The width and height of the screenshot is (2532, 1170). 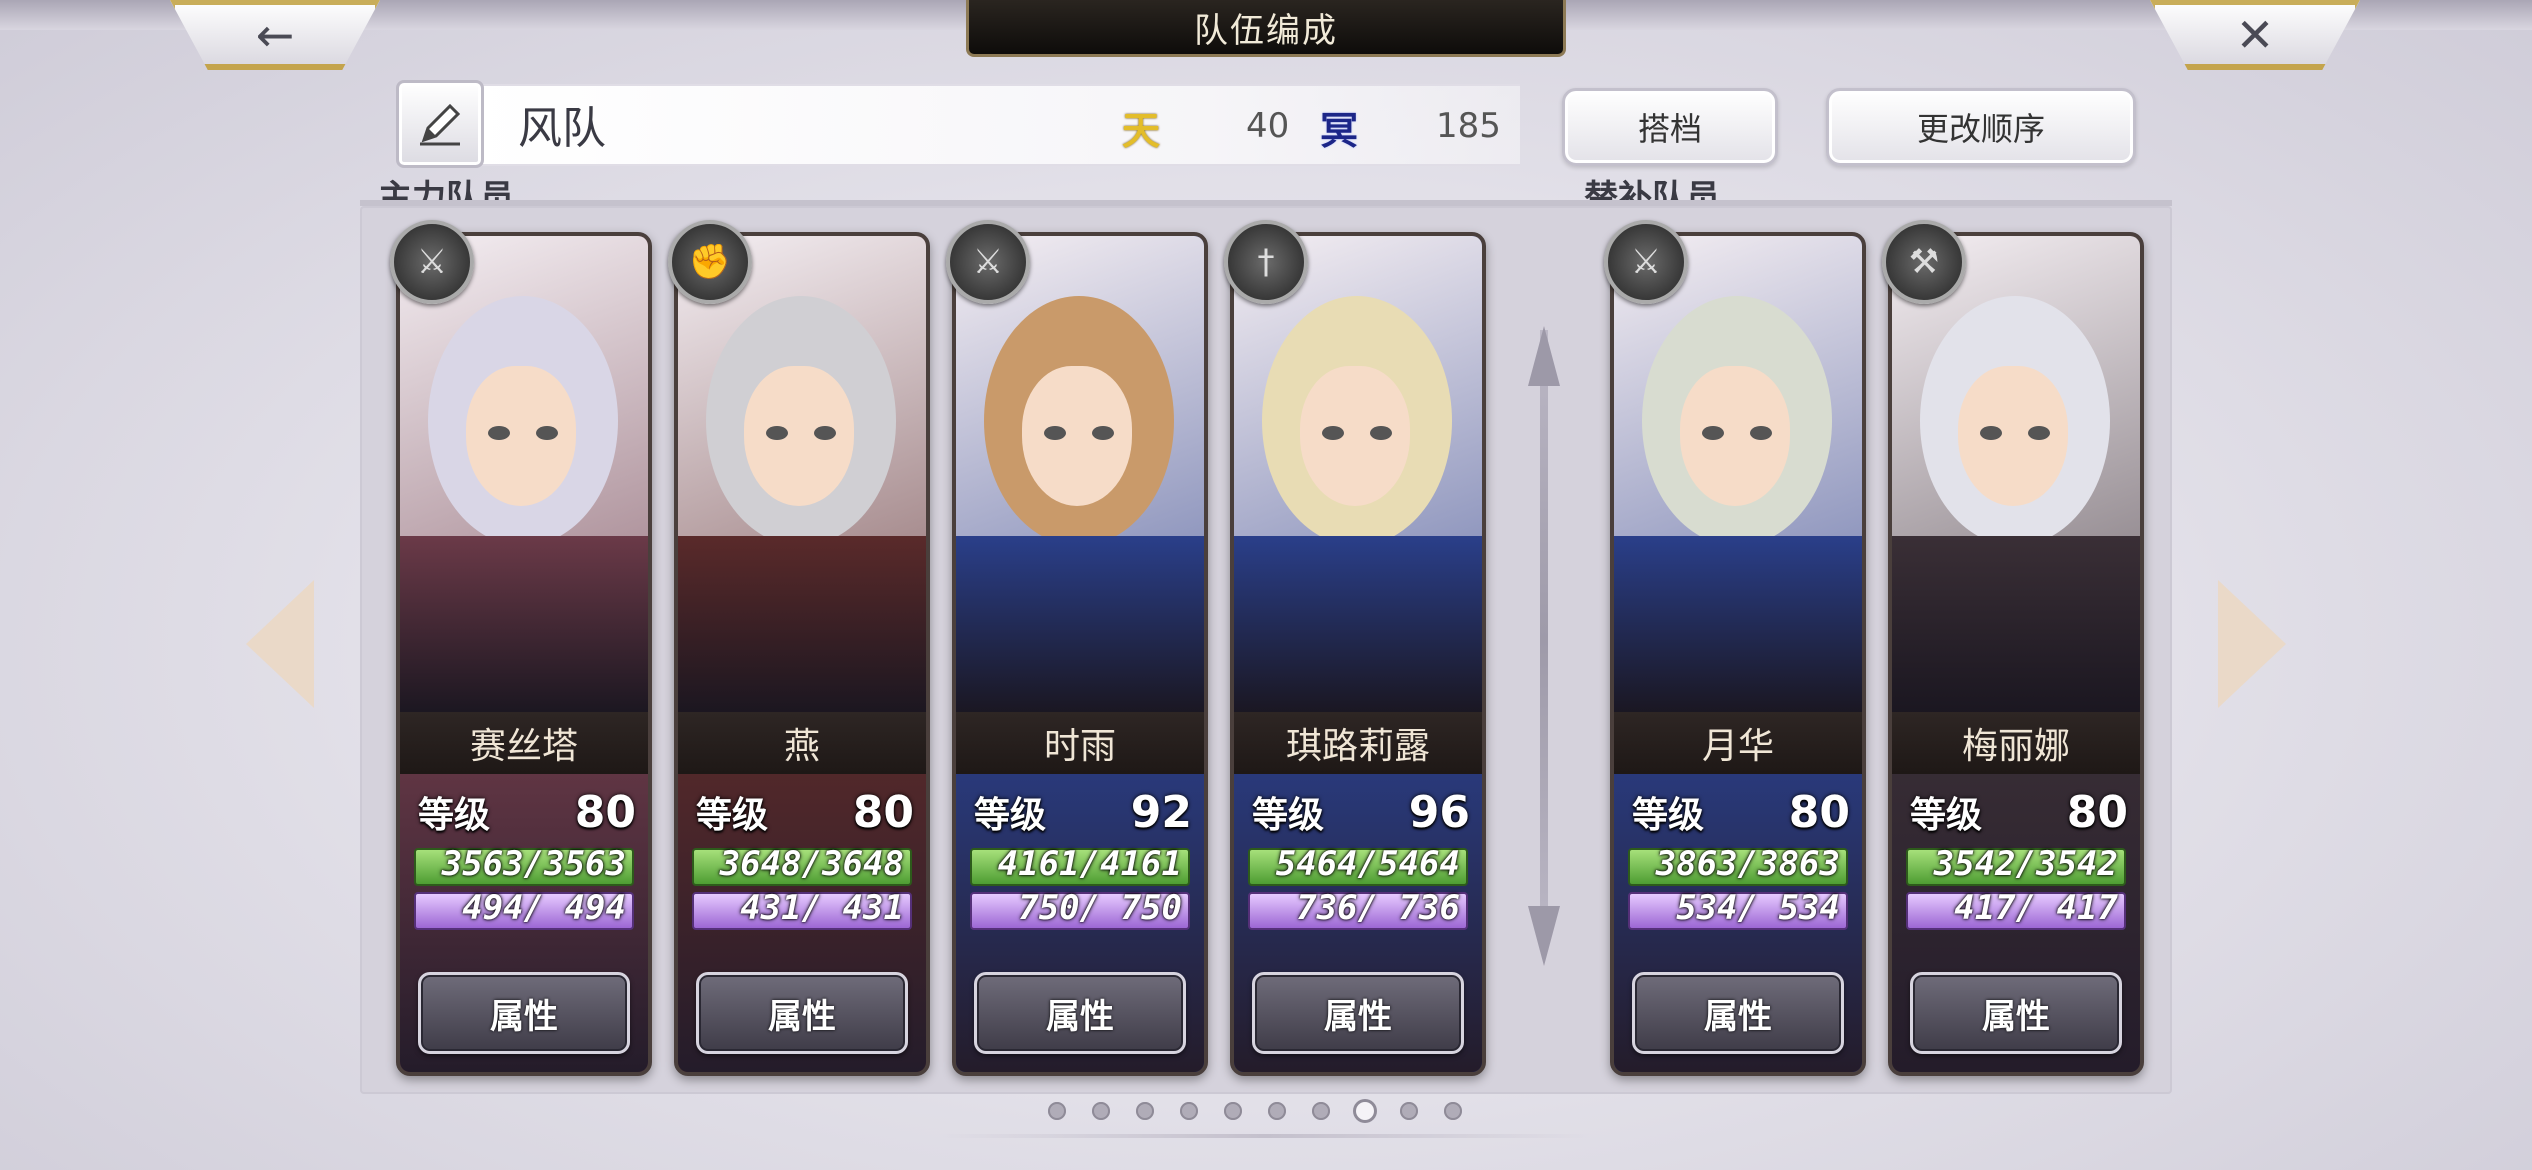 What do you see at coordinates (1141, 130) in the screenshot?
I see `sky-attribute-icon: 天` at bounding box center [1141, 130].